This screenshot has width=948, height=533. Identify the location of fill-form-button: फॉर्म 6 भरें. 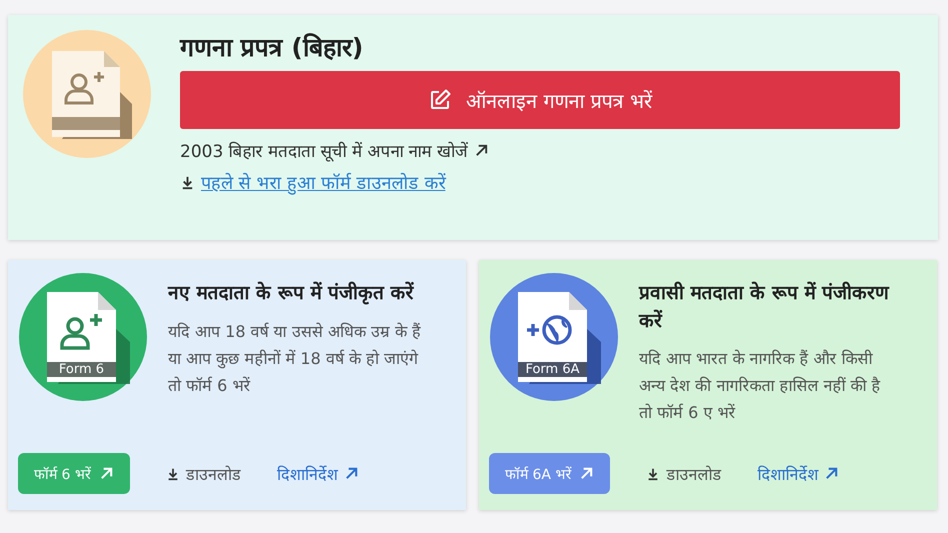
(74, 473).